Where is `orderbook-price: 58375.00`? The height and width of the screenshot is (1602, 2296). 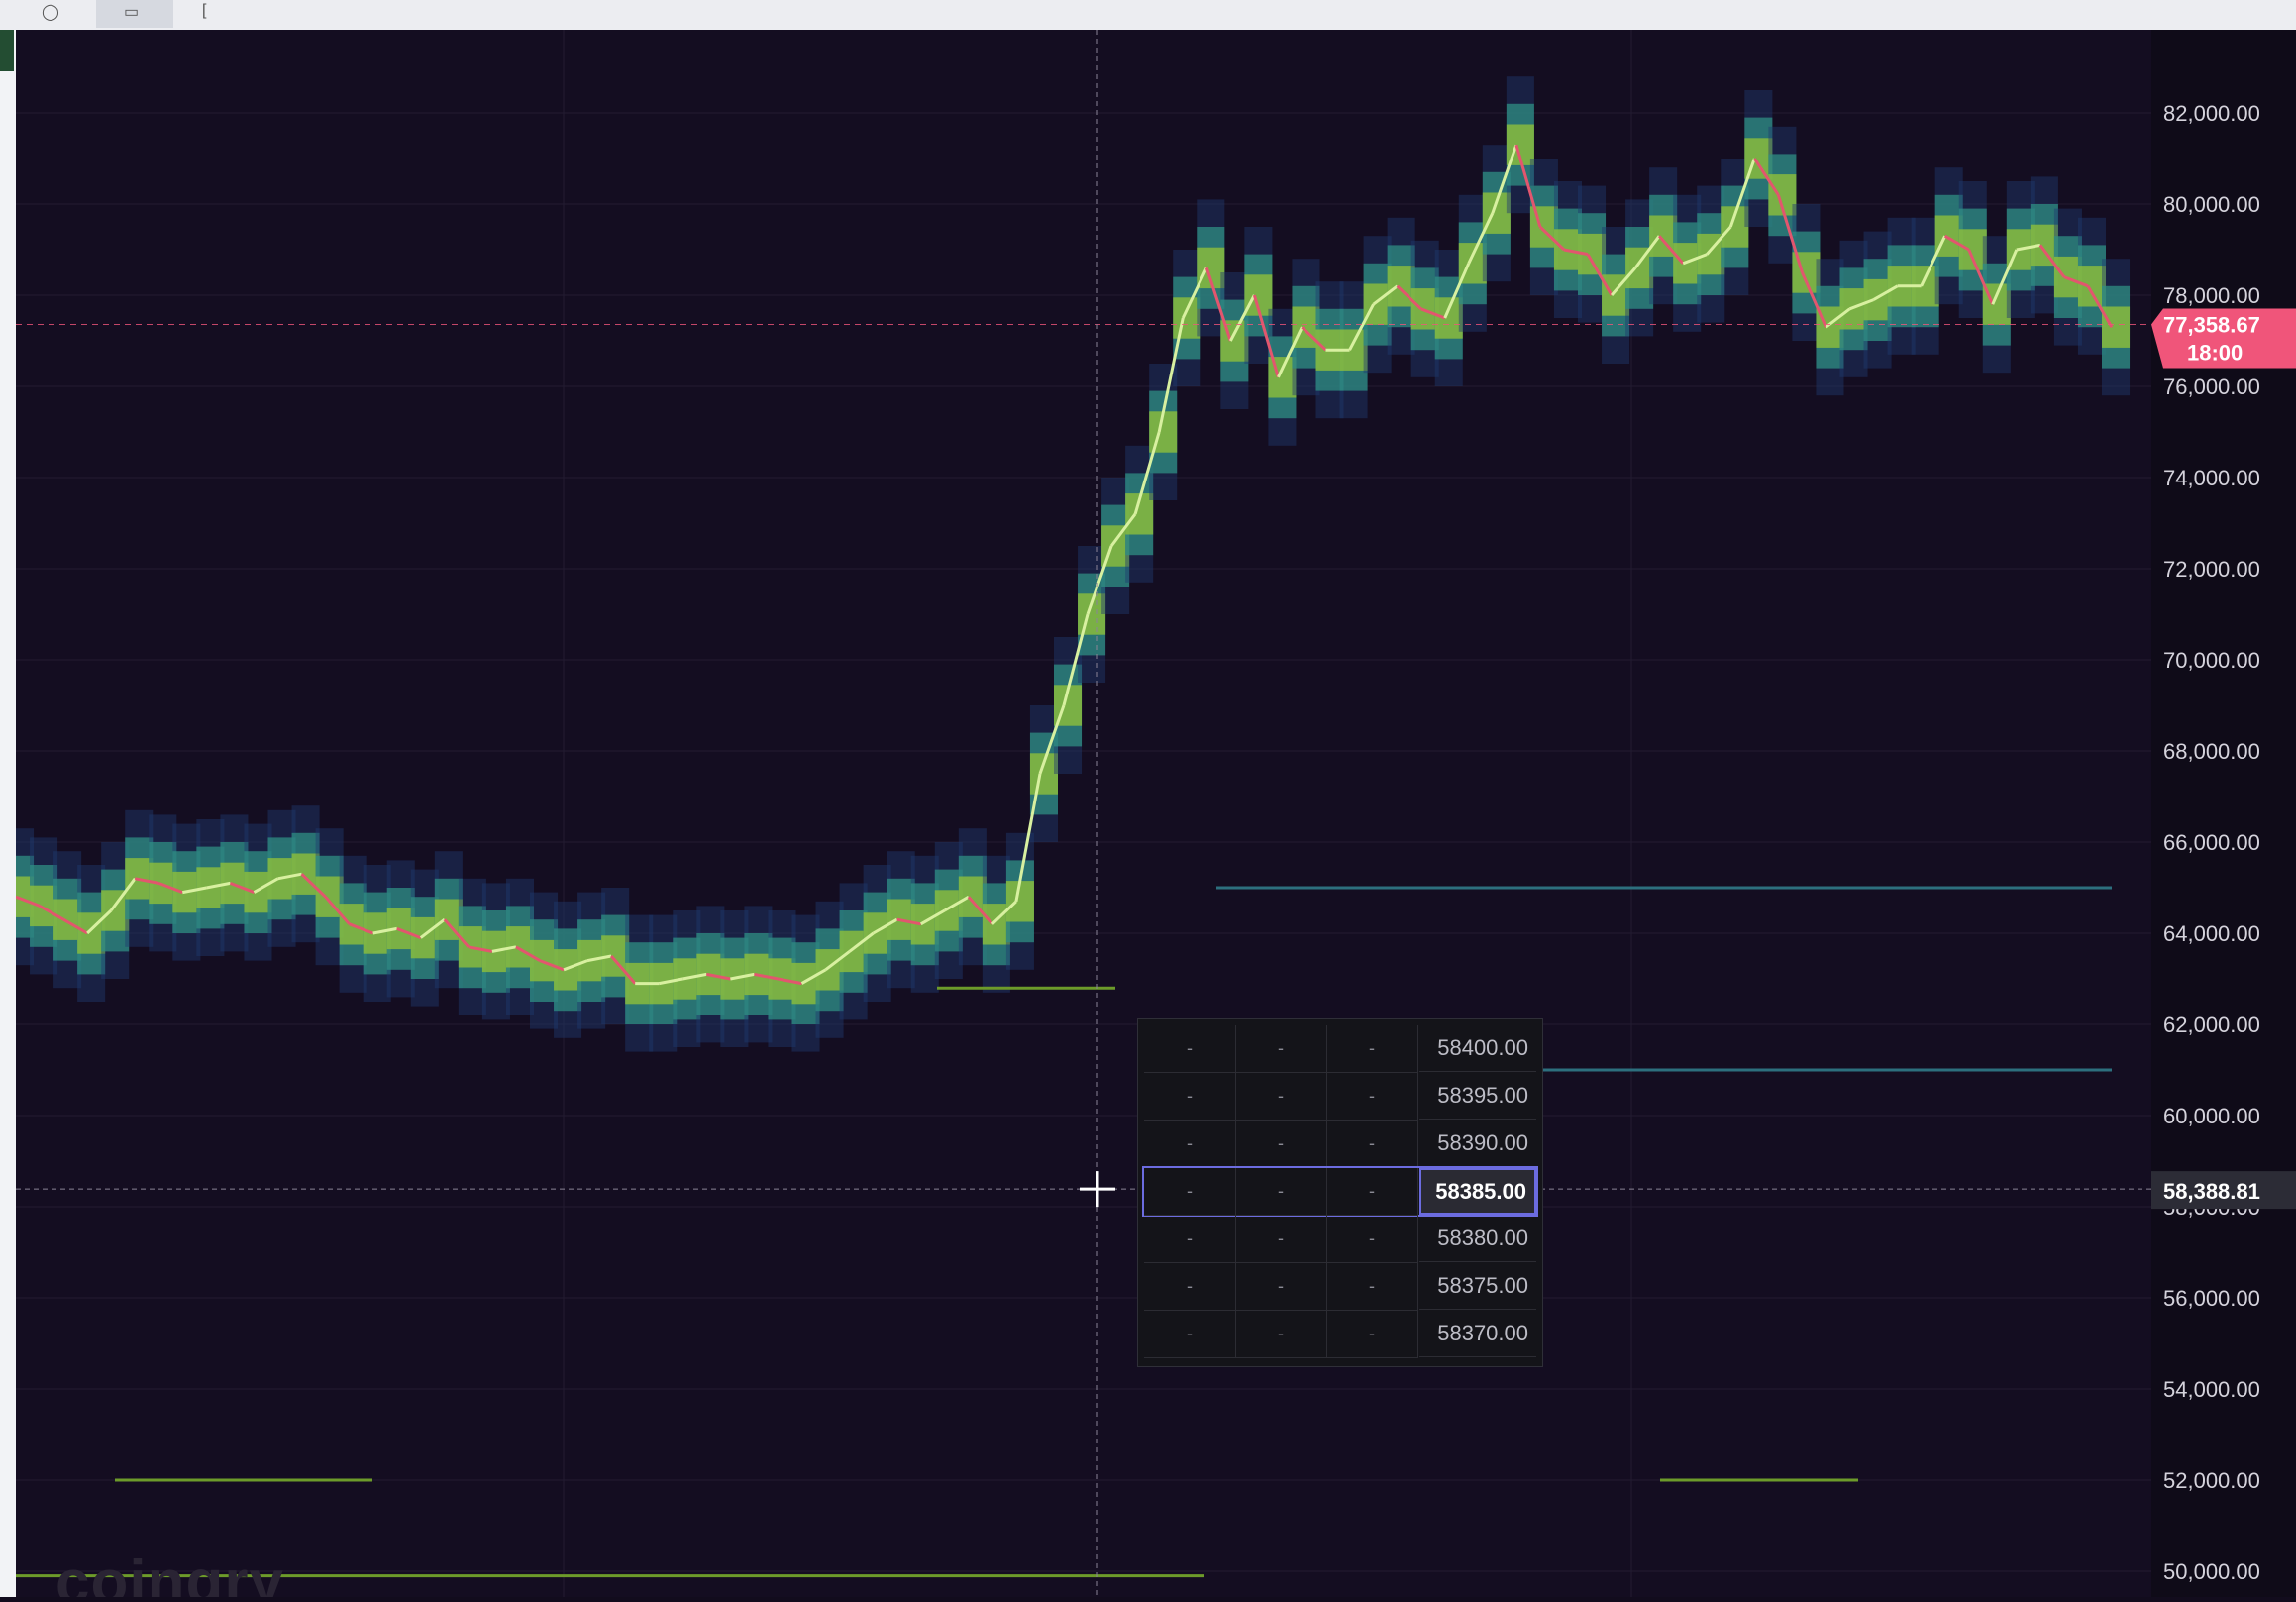 orderbook-price: 58375.00 is located at coordinates (1477, 1286).